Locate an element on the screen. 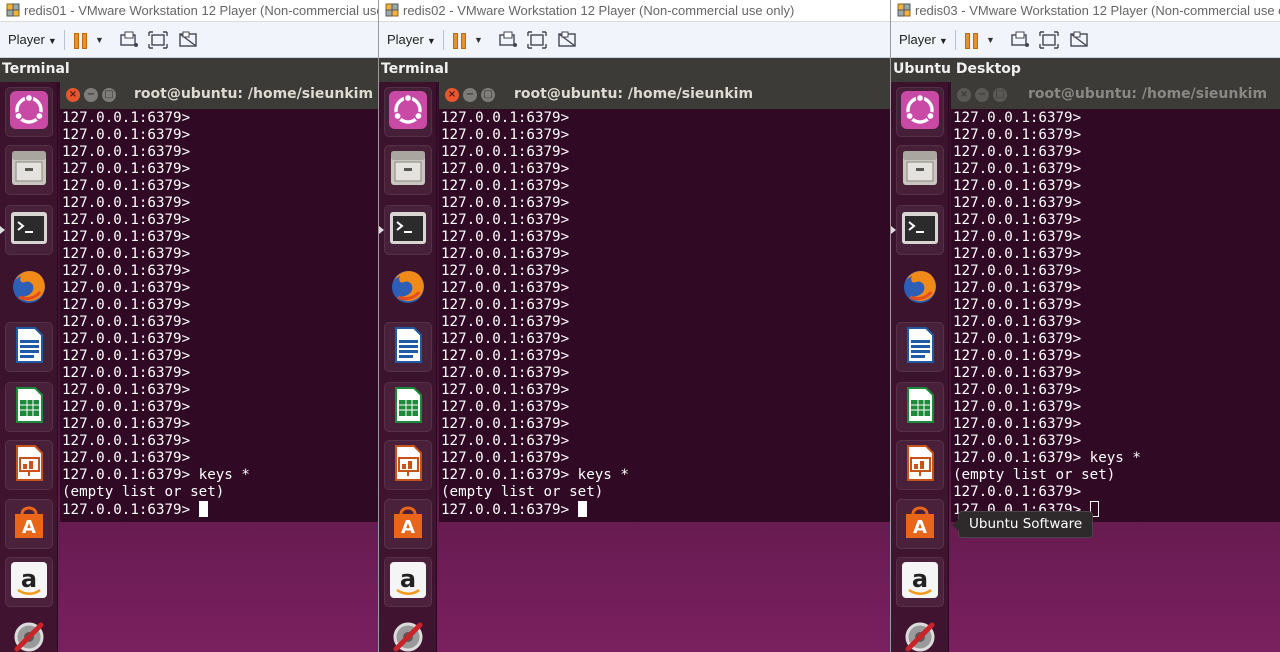 Image resolution: width=1280 pixels, height=652 pixels. guest-top-panel: Ubuntu Desktop is located at coordinates (1085, 70).